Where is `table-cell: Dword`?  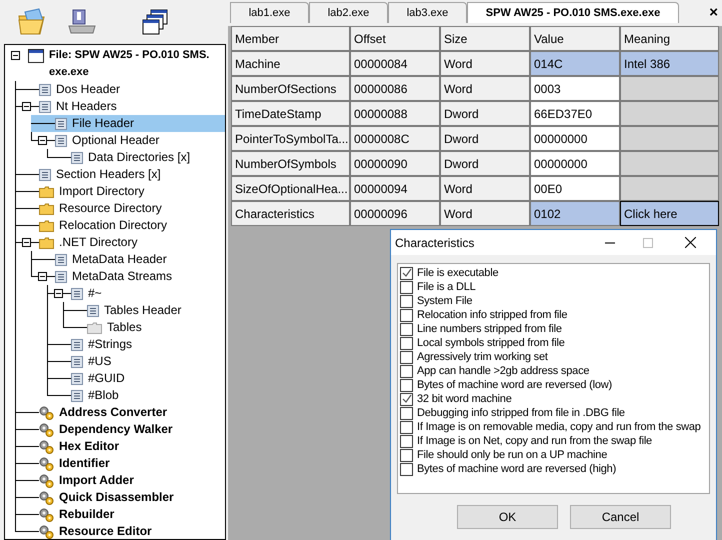 table-cell: Dword is located at coordinates (485, 163).